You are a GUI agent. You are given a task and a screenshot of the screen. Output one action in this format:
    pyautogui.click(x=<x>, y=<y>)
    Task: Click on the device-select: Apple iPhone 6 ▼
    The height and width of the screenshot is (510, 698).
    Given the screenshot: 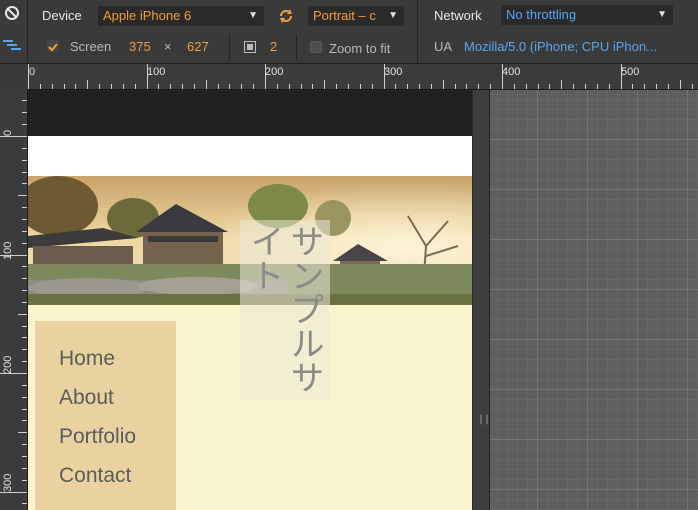 What is the action you would take?
    pyautogui.click(x=181, y=16)
    